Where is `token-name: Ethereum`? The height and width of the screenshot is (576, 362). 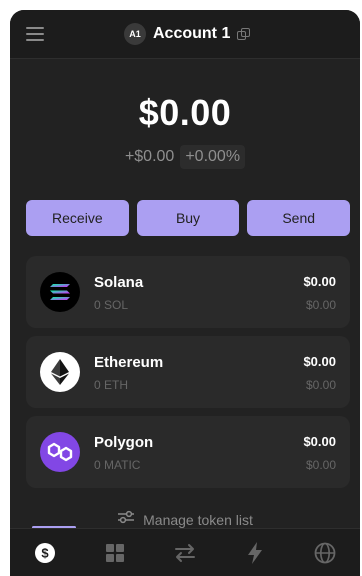 token-name: Ethereum is located at coordinates (129, 362).